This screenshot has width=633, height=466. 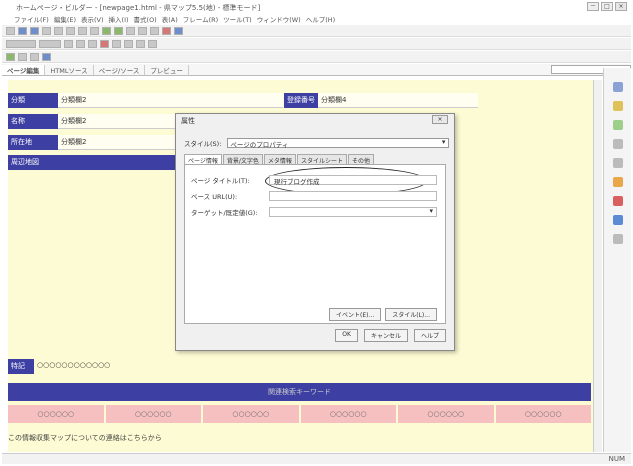 I want to click on link-icon, so click(x=130, y=30).